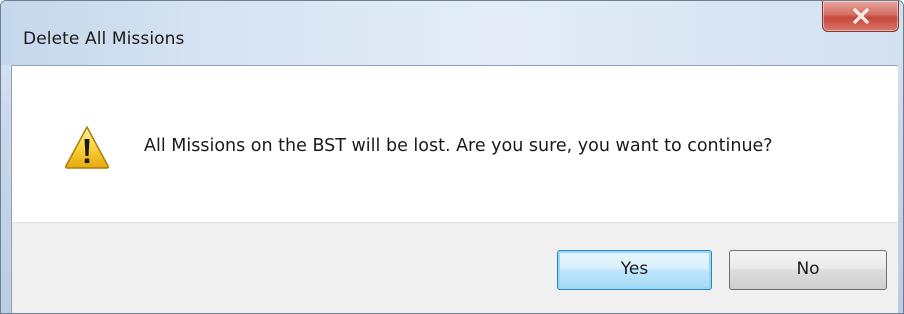  I want to click on dialog-title: Delete All Missions, so click(104, 39).